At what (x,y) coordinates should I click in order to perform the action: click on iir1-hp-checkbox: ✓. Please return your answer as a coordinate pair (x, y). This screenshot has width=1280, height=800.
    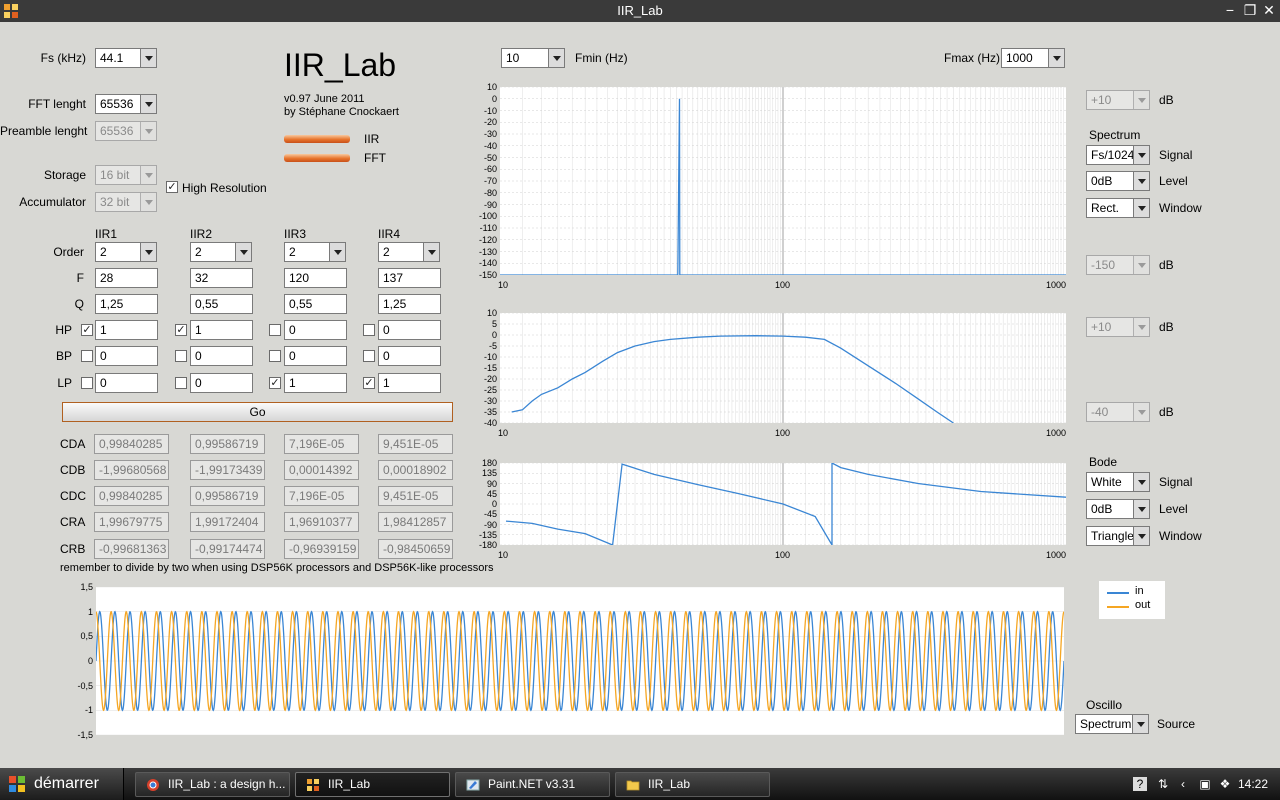
    Looking at the image, I should click on (87, 330).